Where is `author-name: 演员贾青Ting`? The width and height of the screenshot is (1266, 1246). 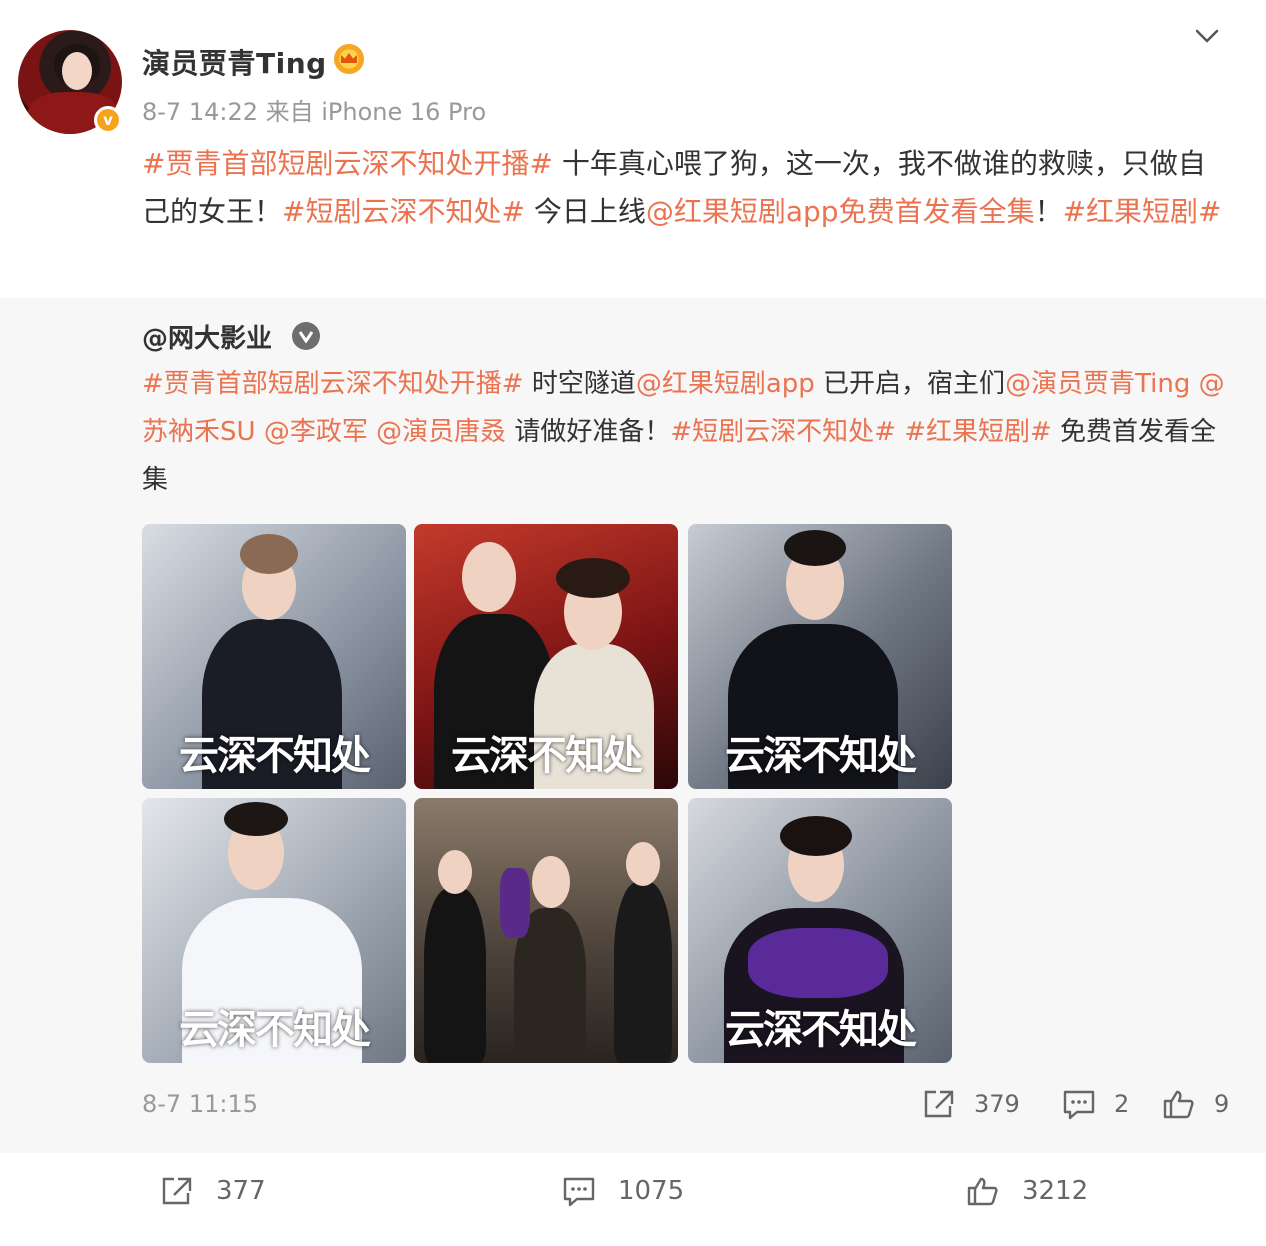 author-name: 演员贾青Ting is located at coordinates (234, 62).